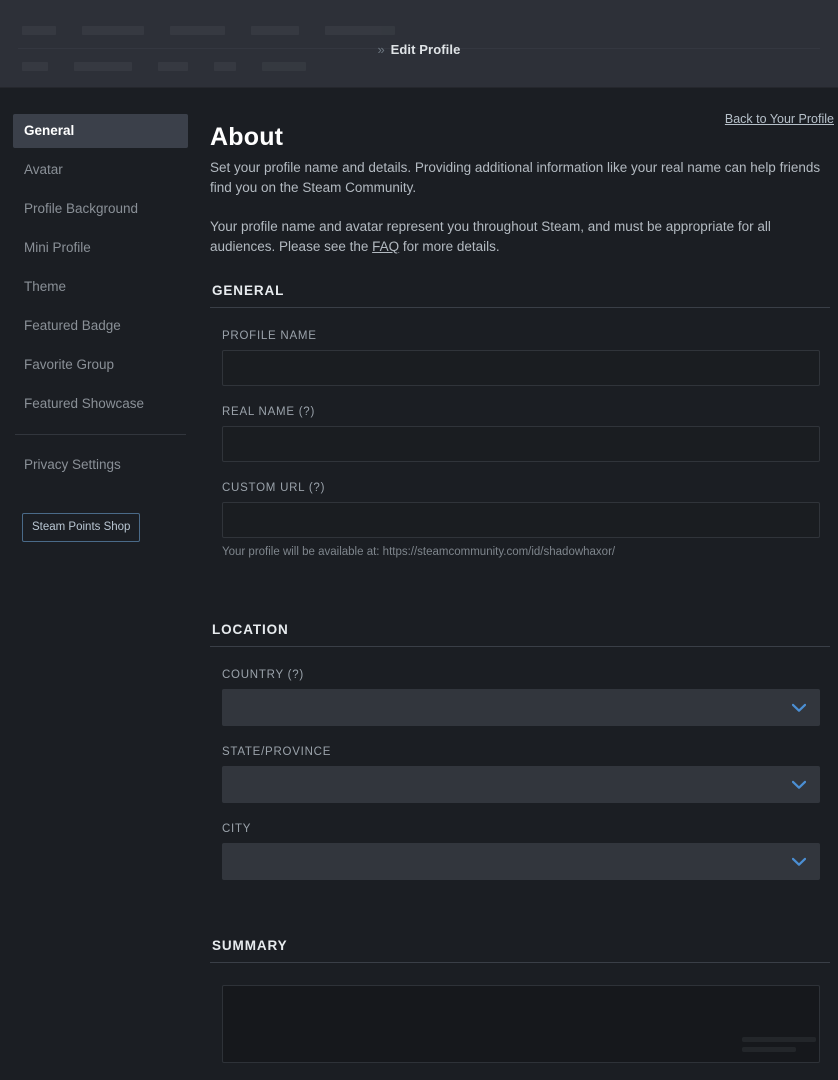  What do you see at coordinates (419, 66) in the screenshot?
I see `header-ghost-nav-bottom` at bounding box center [419, 66].